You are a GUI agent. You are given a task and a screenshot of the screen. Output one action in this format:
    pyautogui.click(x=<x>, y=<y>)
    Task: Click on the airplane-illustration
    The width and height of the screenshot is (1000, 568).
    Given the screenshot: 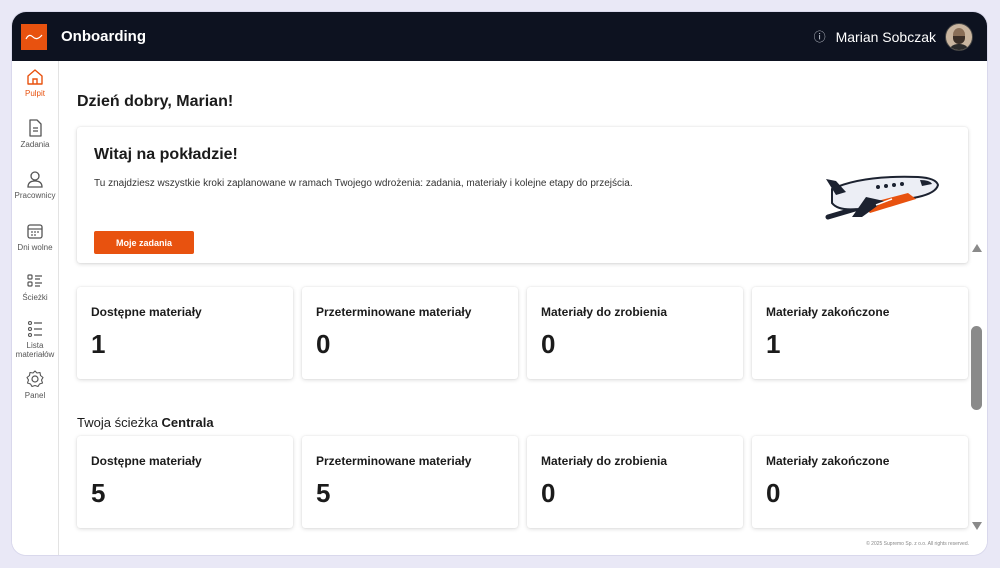 What is the action you would take?
    pyautogui.click(x=882, y=197)
    